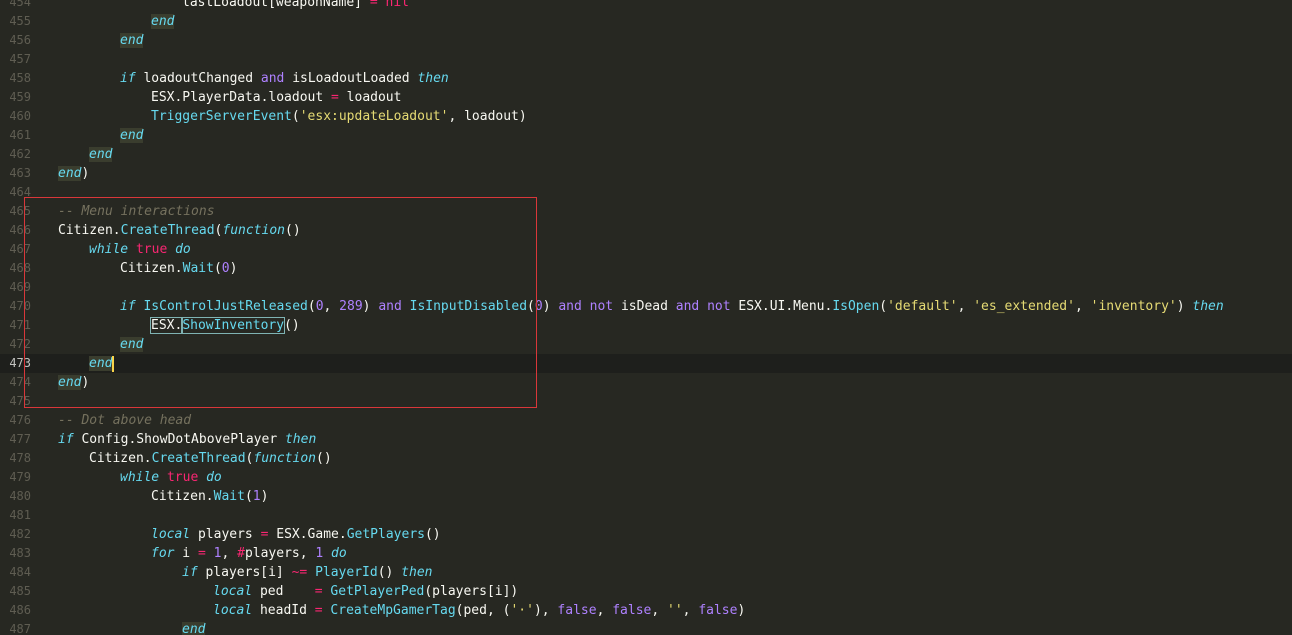 This screenshot has height=635, width=1292. I want to click on code-token: Config.ShowDotAbovePlayer, so click(179, 439).